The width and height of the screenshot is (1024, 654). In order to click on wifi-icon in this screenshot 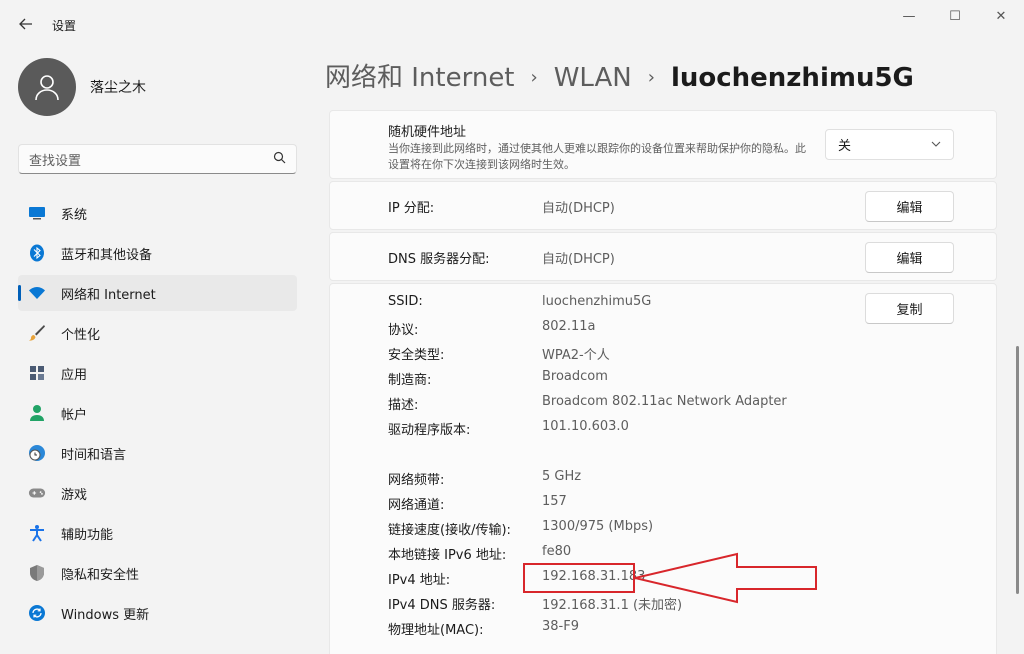, I will do `click(37, 293)`.